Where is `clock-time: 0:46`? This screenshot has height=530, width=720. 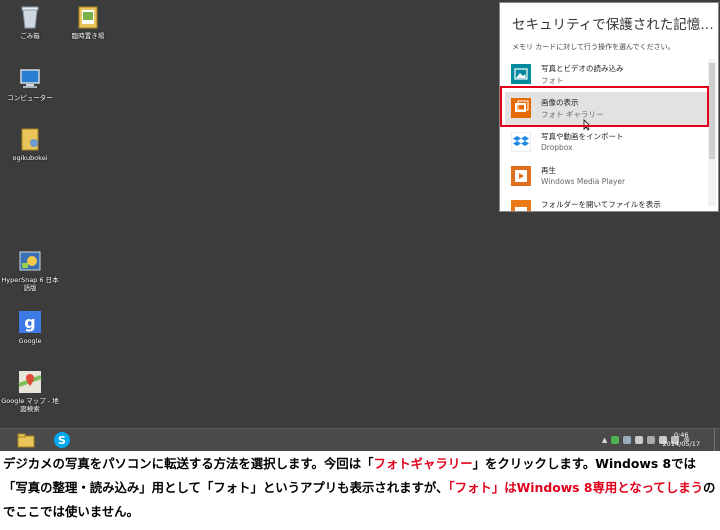 clock-time: 0:46 is located at coordinates (681, 435).